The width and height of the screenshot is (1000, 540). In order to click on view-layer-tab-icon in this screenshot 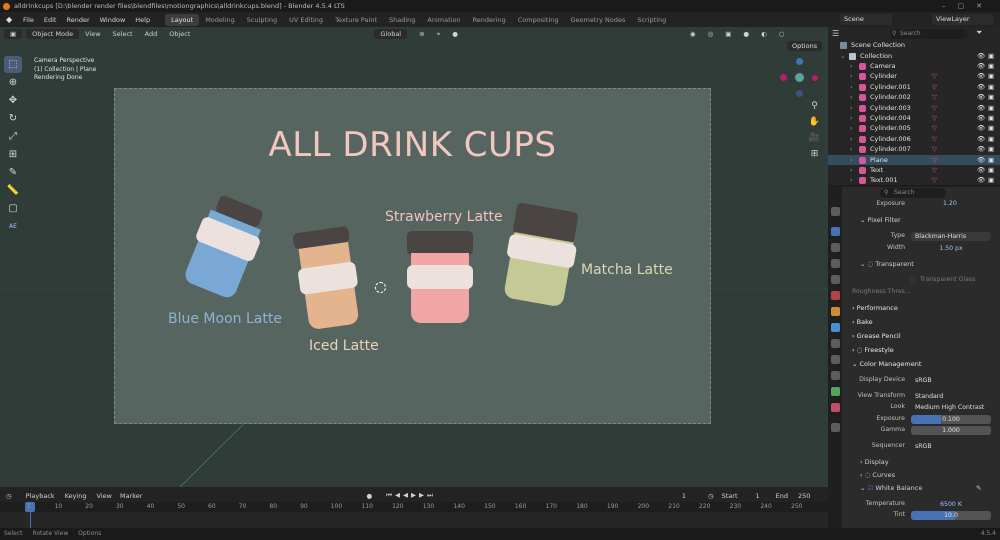, I will do `click(835, 263)`.